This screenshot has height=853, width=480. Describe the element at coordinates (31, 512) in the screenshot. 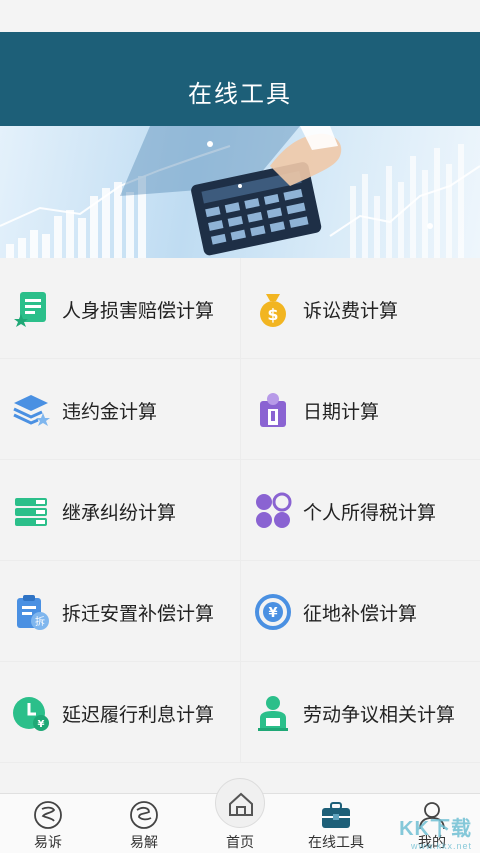

I see `book-stack-icon` at that location.